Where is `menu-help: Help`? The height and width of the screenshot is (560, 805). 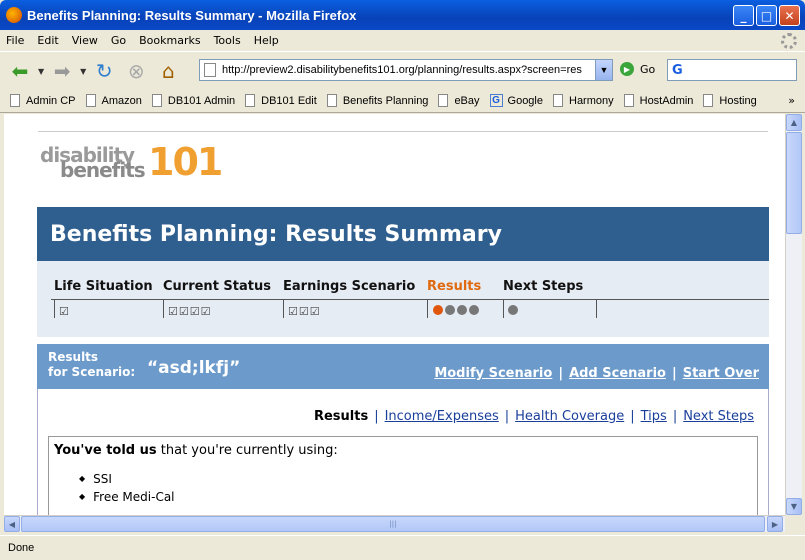 menu-help: Help is located at coordinates (266, 40).